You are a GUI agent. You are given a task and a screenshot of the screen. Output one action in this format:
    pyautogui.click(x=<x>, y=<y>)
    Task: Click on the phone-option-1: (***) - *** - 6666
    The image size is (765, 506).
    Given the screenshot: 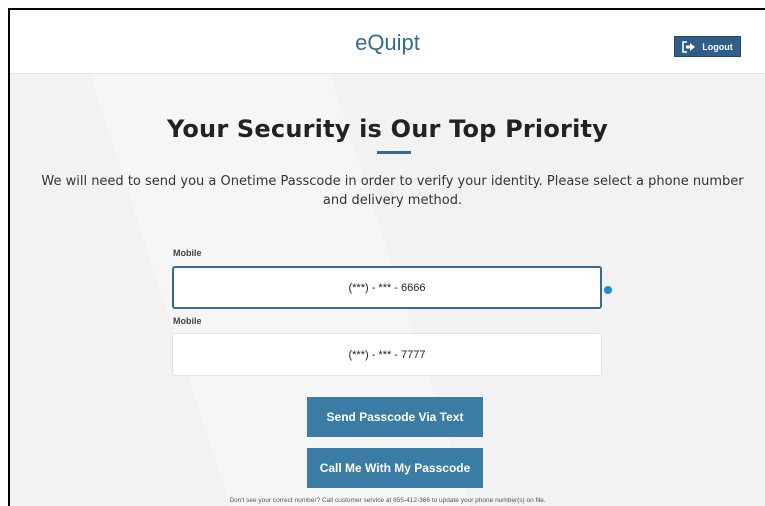 What is the action you would take?
    pyautogui.click(x=387, y=287)
    